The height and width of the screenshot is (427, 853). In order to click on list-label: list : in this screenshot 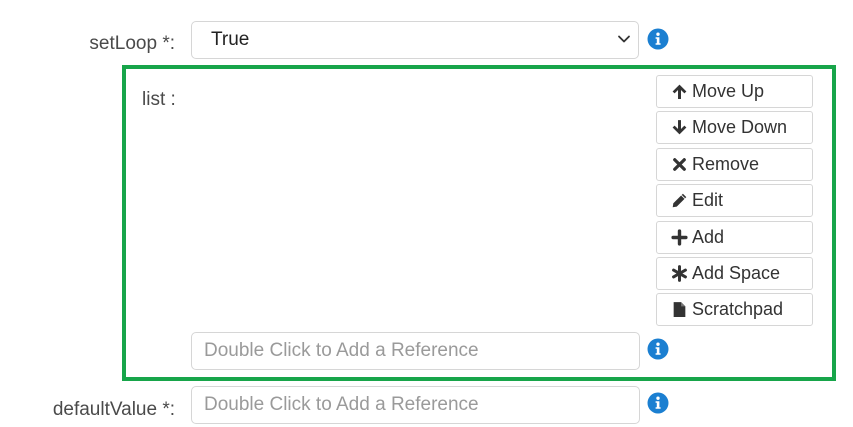, I will do `click(159, 99)`.